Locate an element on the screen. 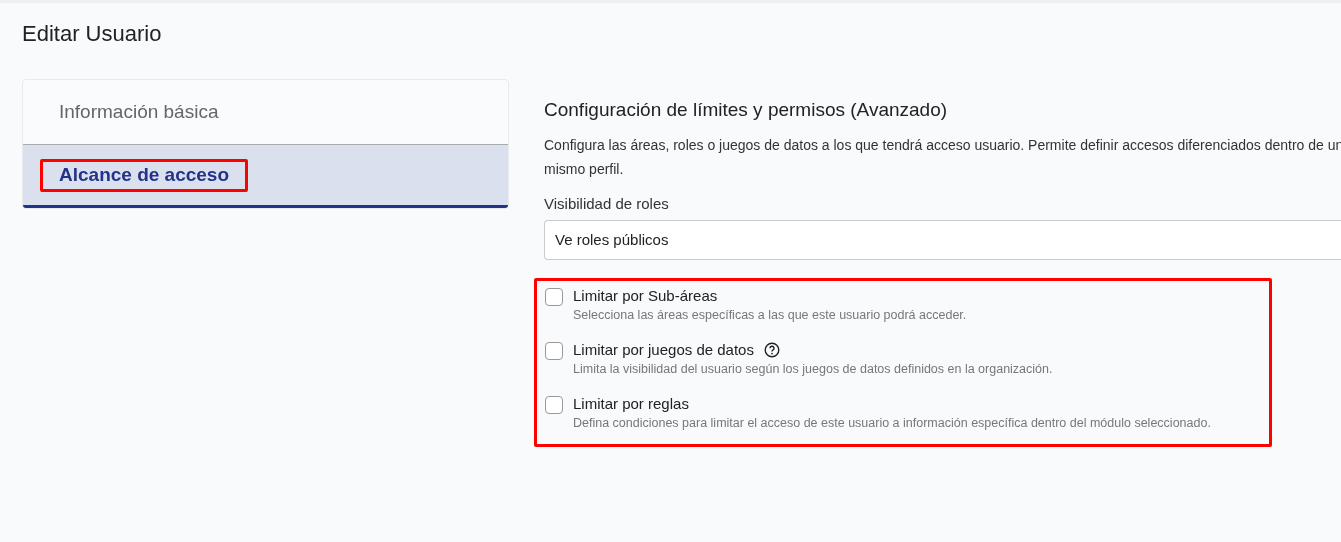 This screenshot has width=1341, height=542. option-label: Limitar por reglas is located at coordinates (631, 403).